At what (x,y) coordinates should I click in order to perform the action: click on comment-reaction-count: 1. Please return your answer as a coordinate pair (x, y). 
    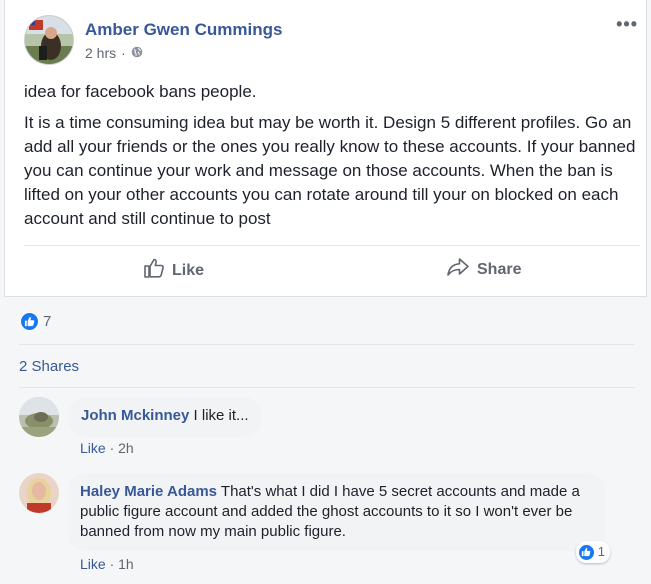
    Looking at the image, I should click on (601, 551).